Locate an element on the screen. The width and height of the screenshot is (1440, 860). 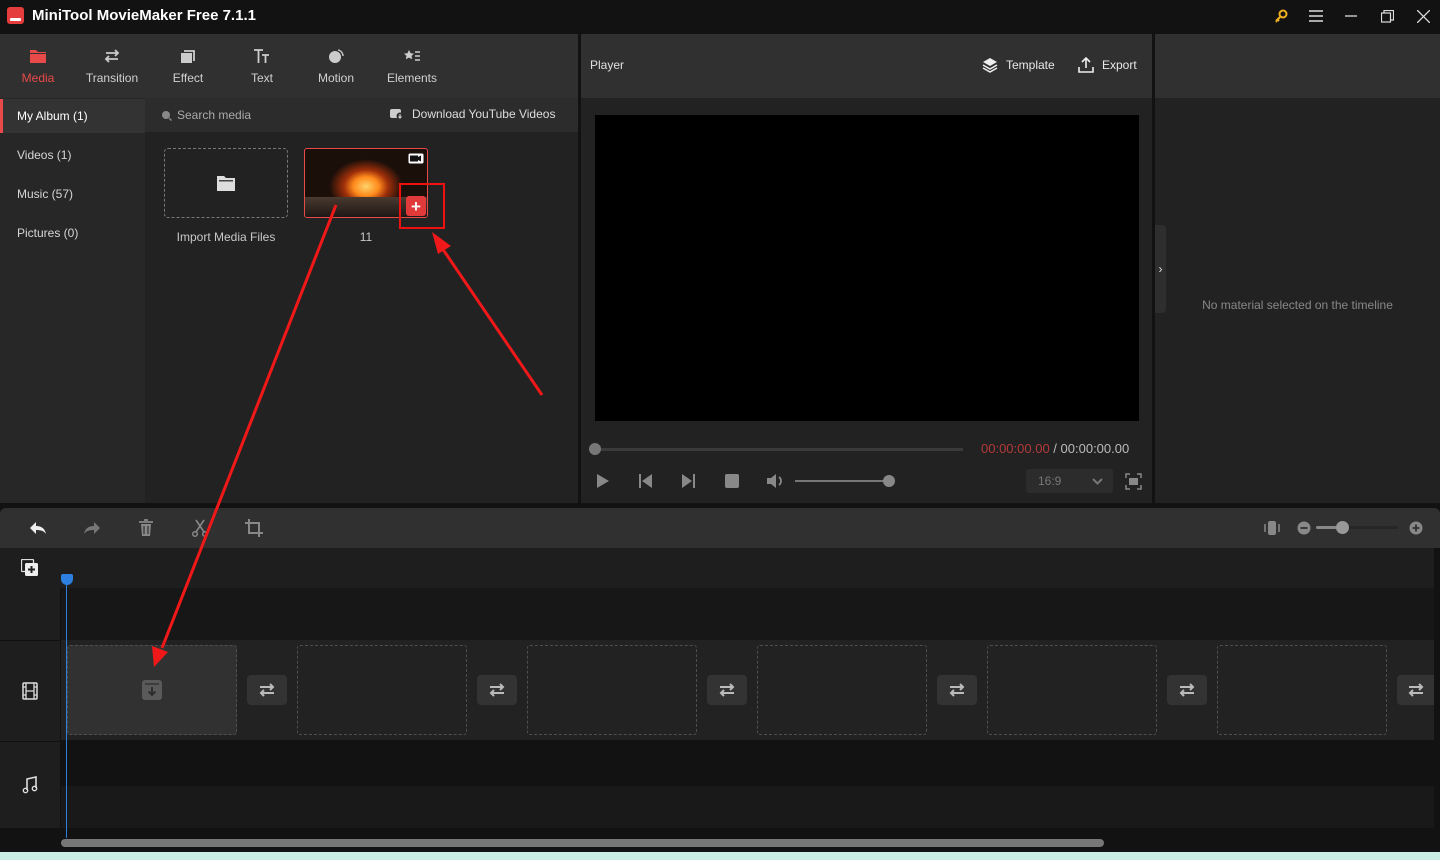
audio-track-lower is located at coordinates (747, 807).